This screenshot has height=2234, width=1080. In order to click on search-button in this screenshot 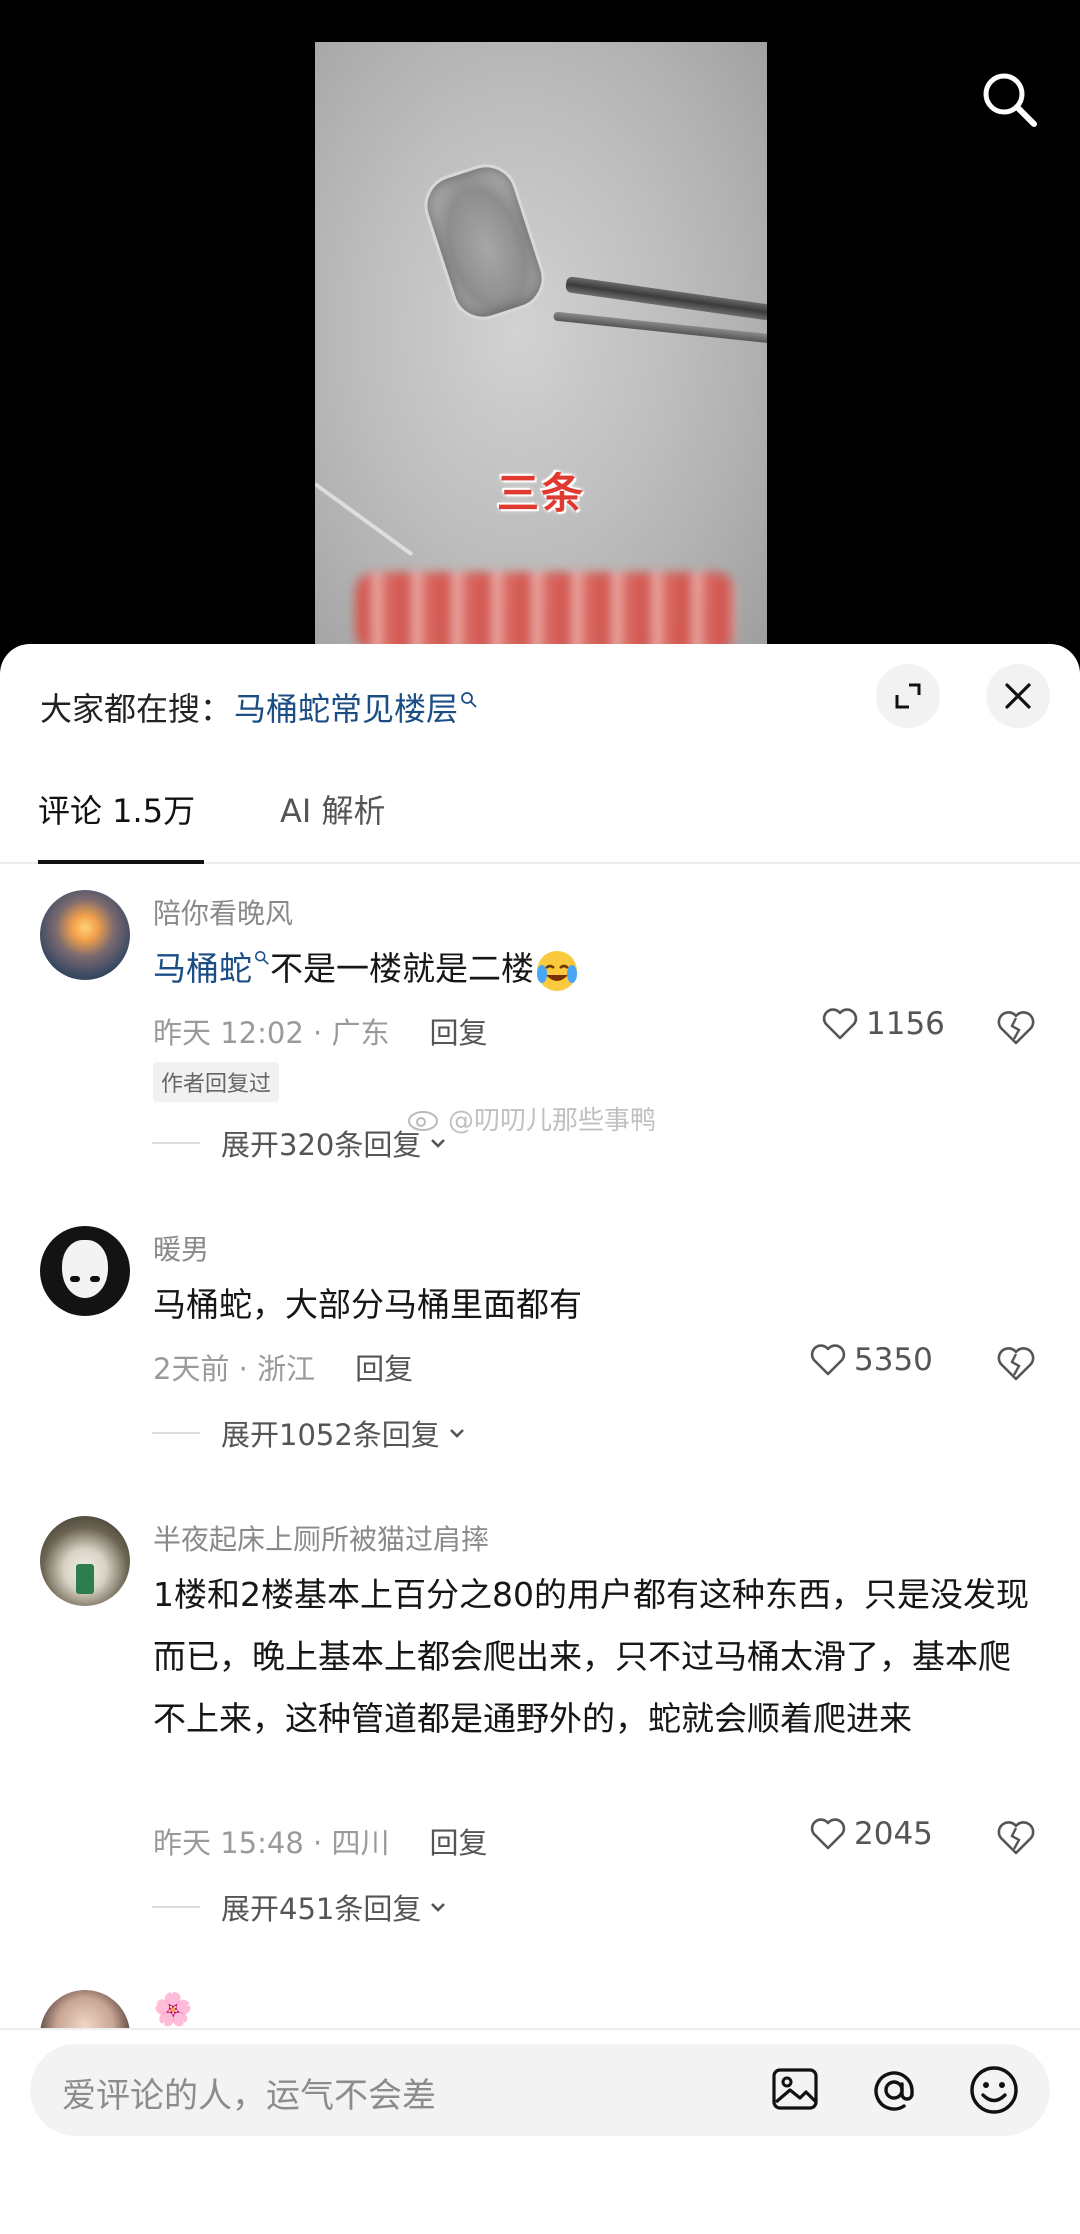, I will do `click(1010, 100)`.